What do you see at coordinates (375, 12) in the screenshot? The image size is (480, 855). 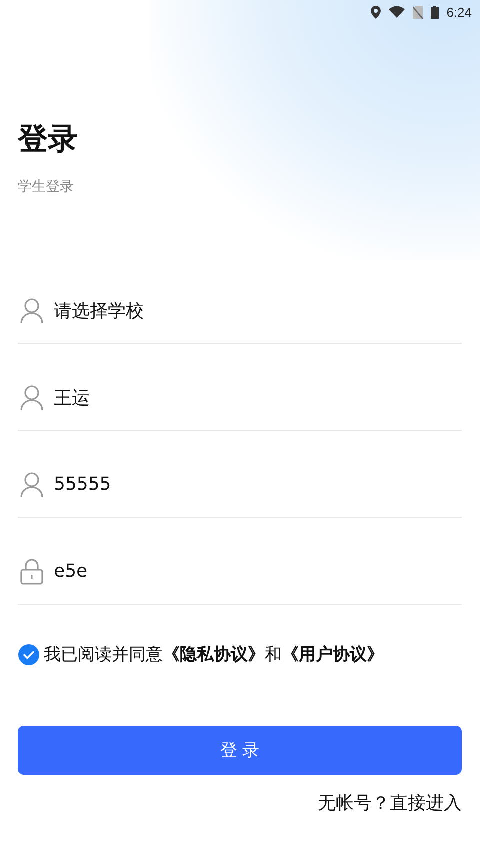 I see `location-icon` at bounding box center [375, 12].